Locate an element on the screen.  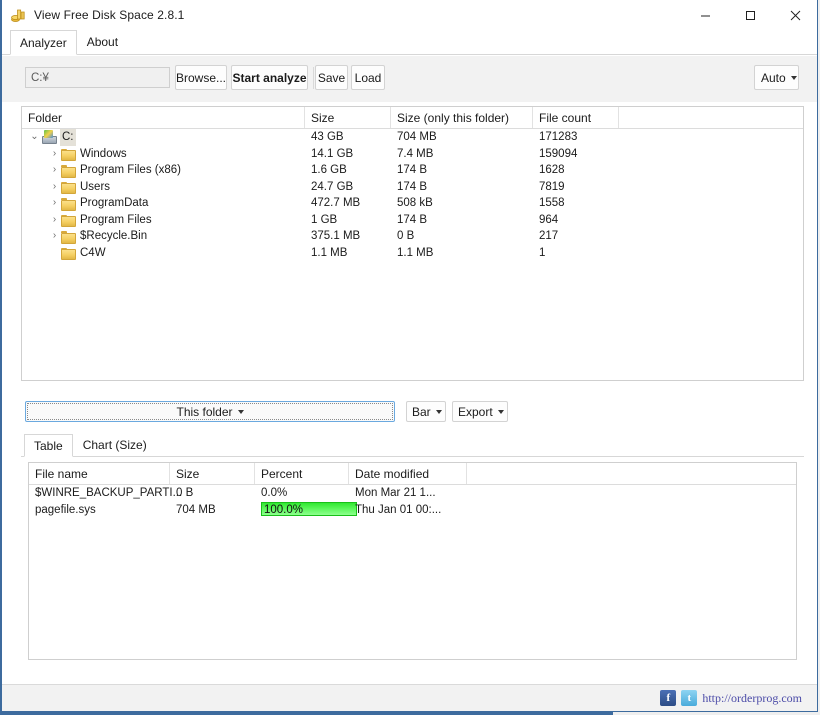
facebook-glyph: f is located at coordinates (668, 698).